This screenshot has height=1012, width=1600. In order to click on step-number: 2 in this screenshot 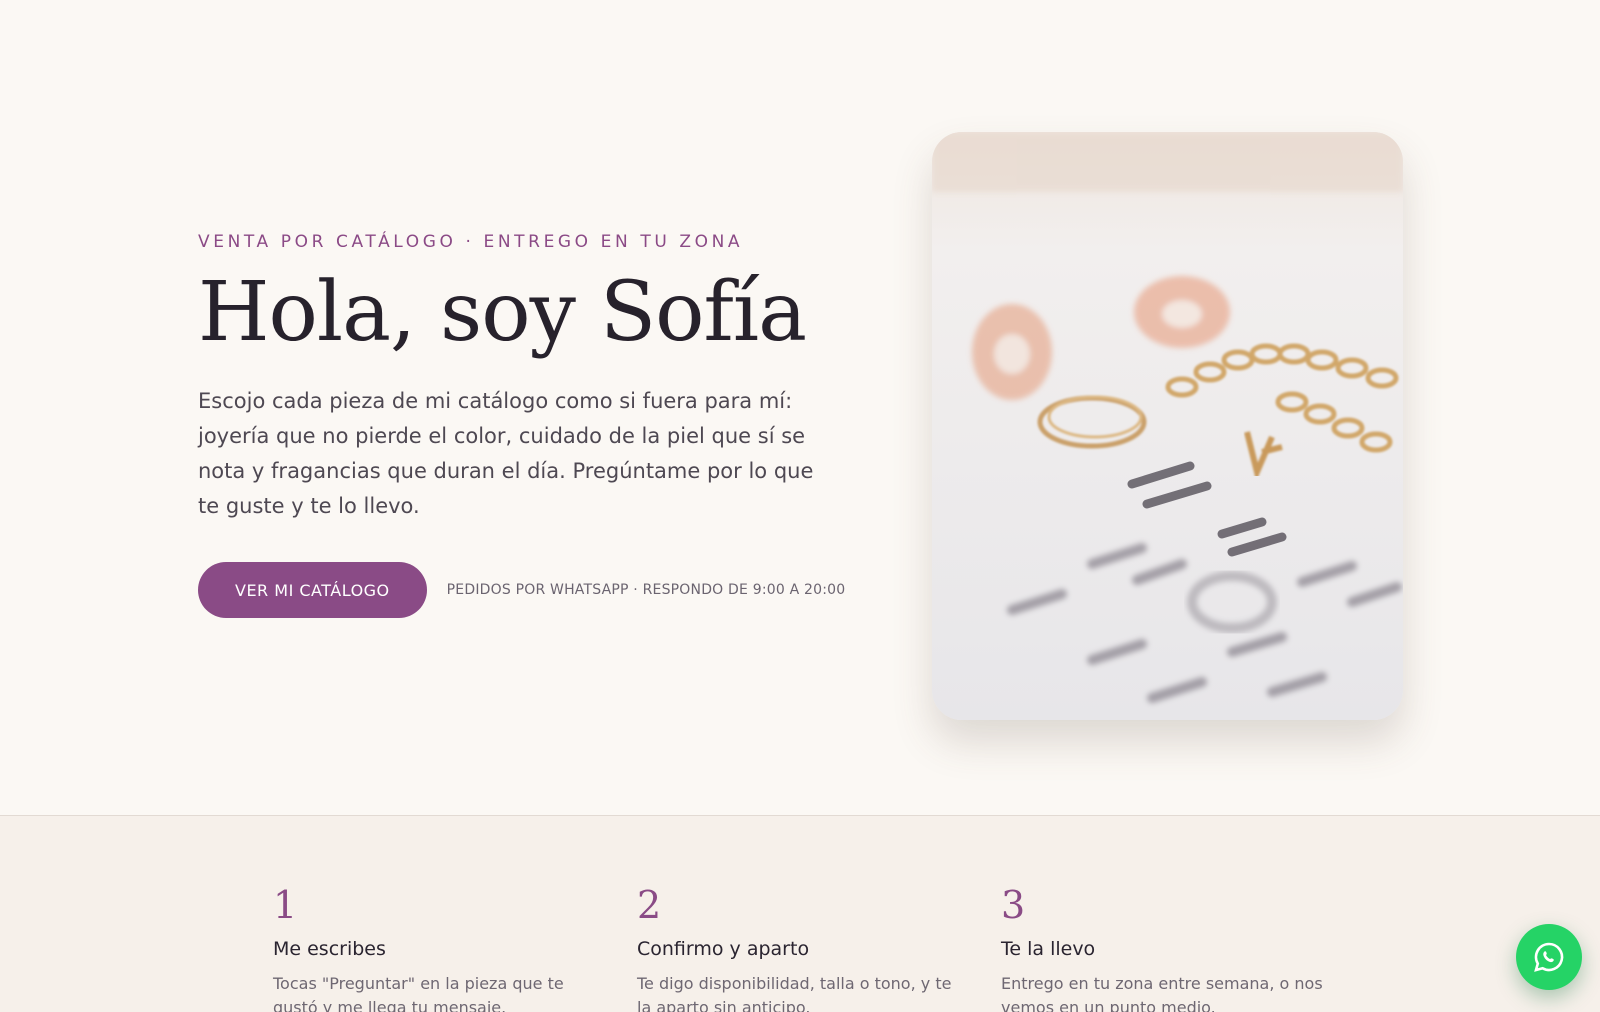, I will do `click(649, 905)`.